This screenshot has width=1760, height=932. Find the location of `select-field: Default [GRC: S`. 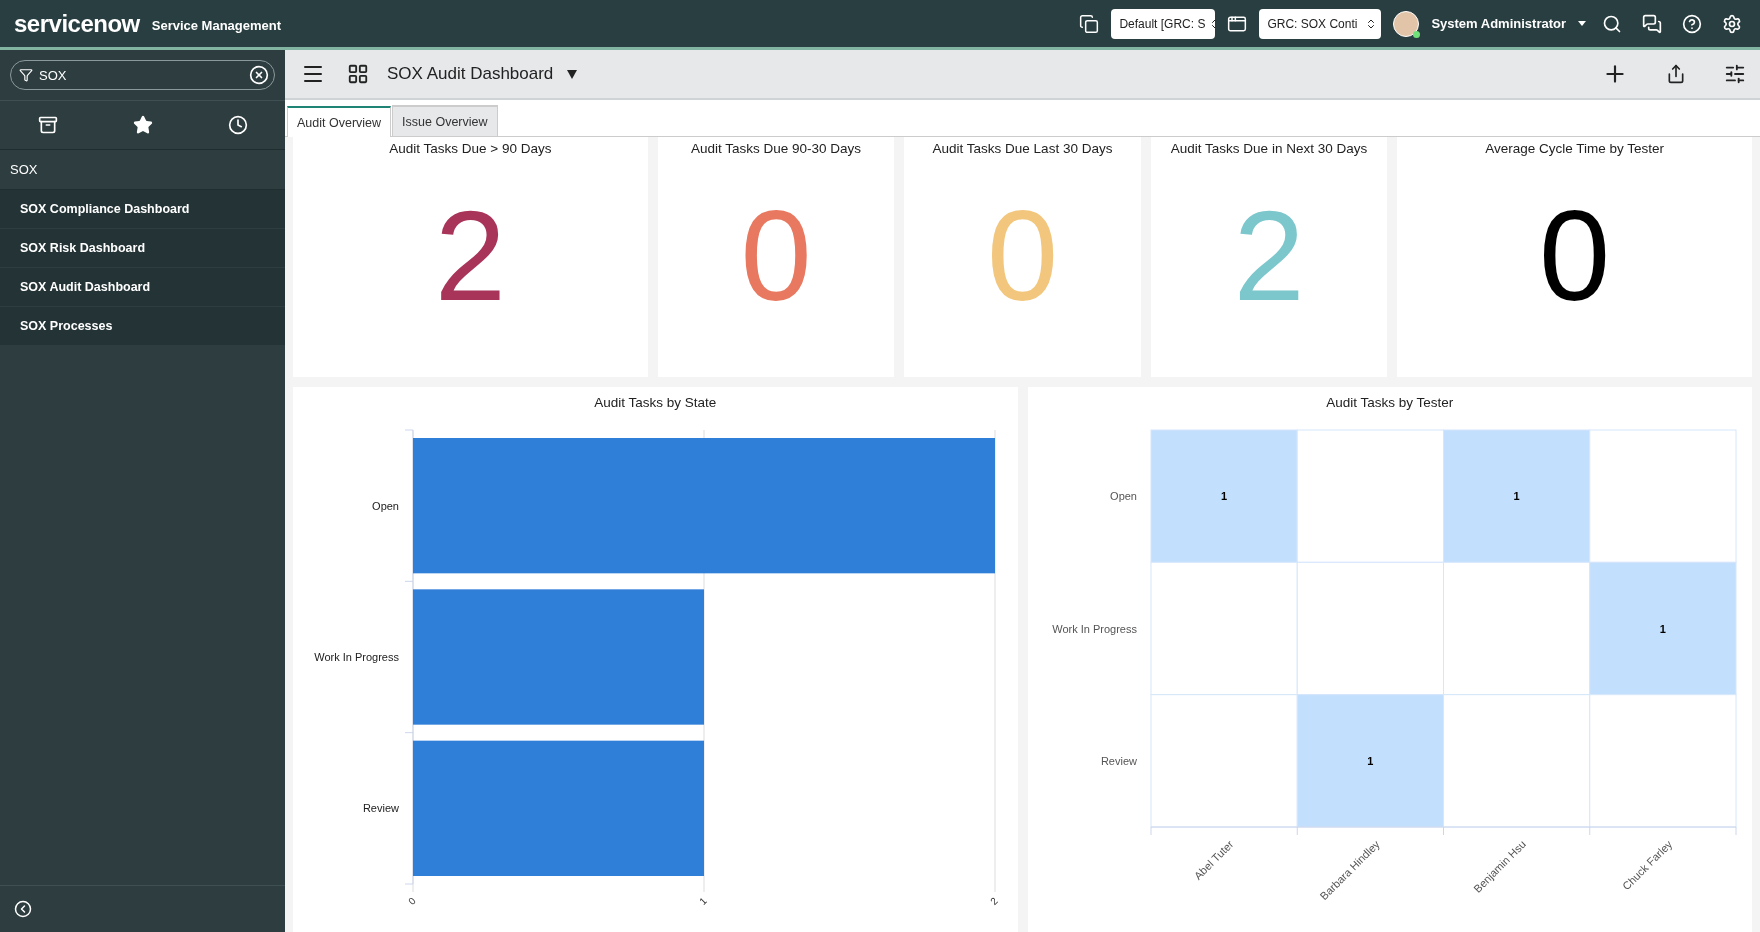

select-field: Default [GRC: S is located at coordinates (1163, 23).